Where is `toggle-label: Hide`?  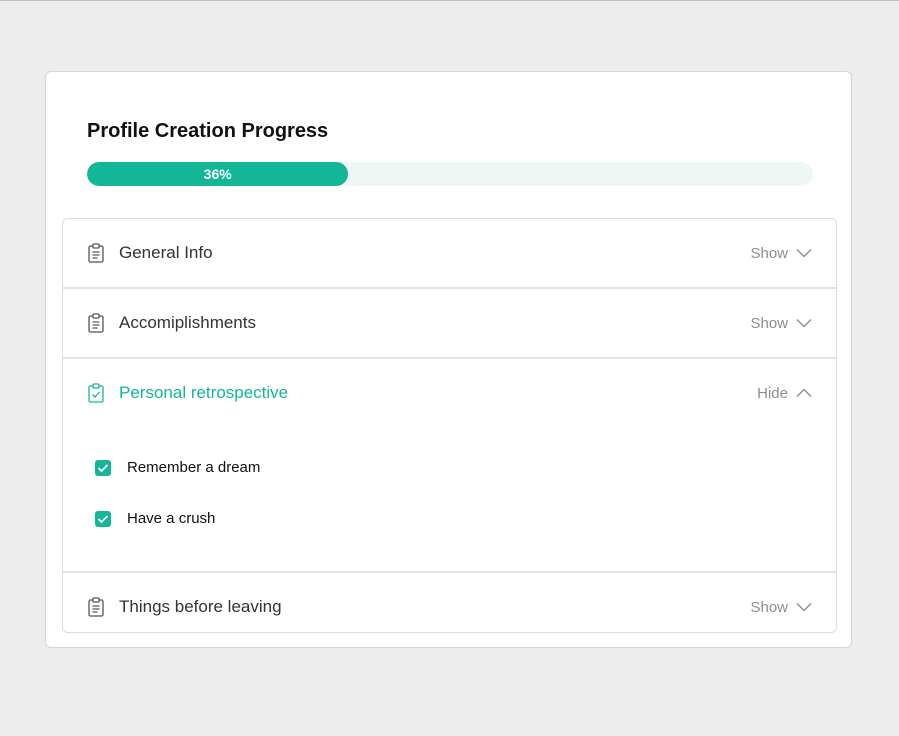 toggle-label: Hide is located at coordinates (772, 393).